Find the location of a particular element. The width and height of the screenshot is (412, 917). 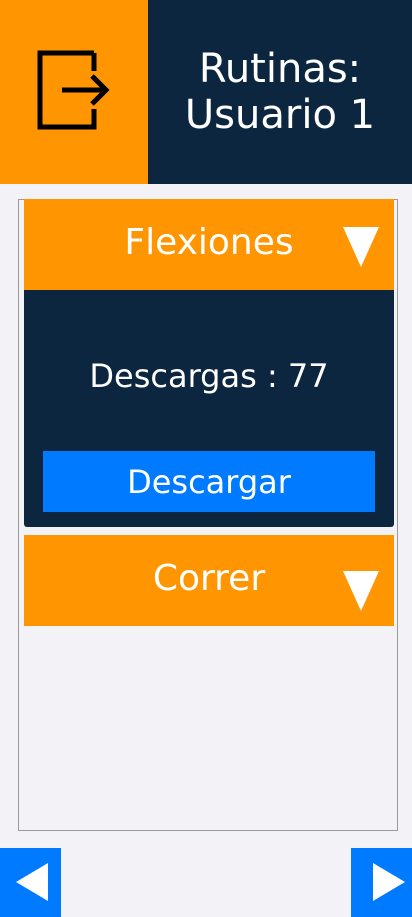

page-title: Rutinas: Usuario 1 is located at coordinates (280, 92).